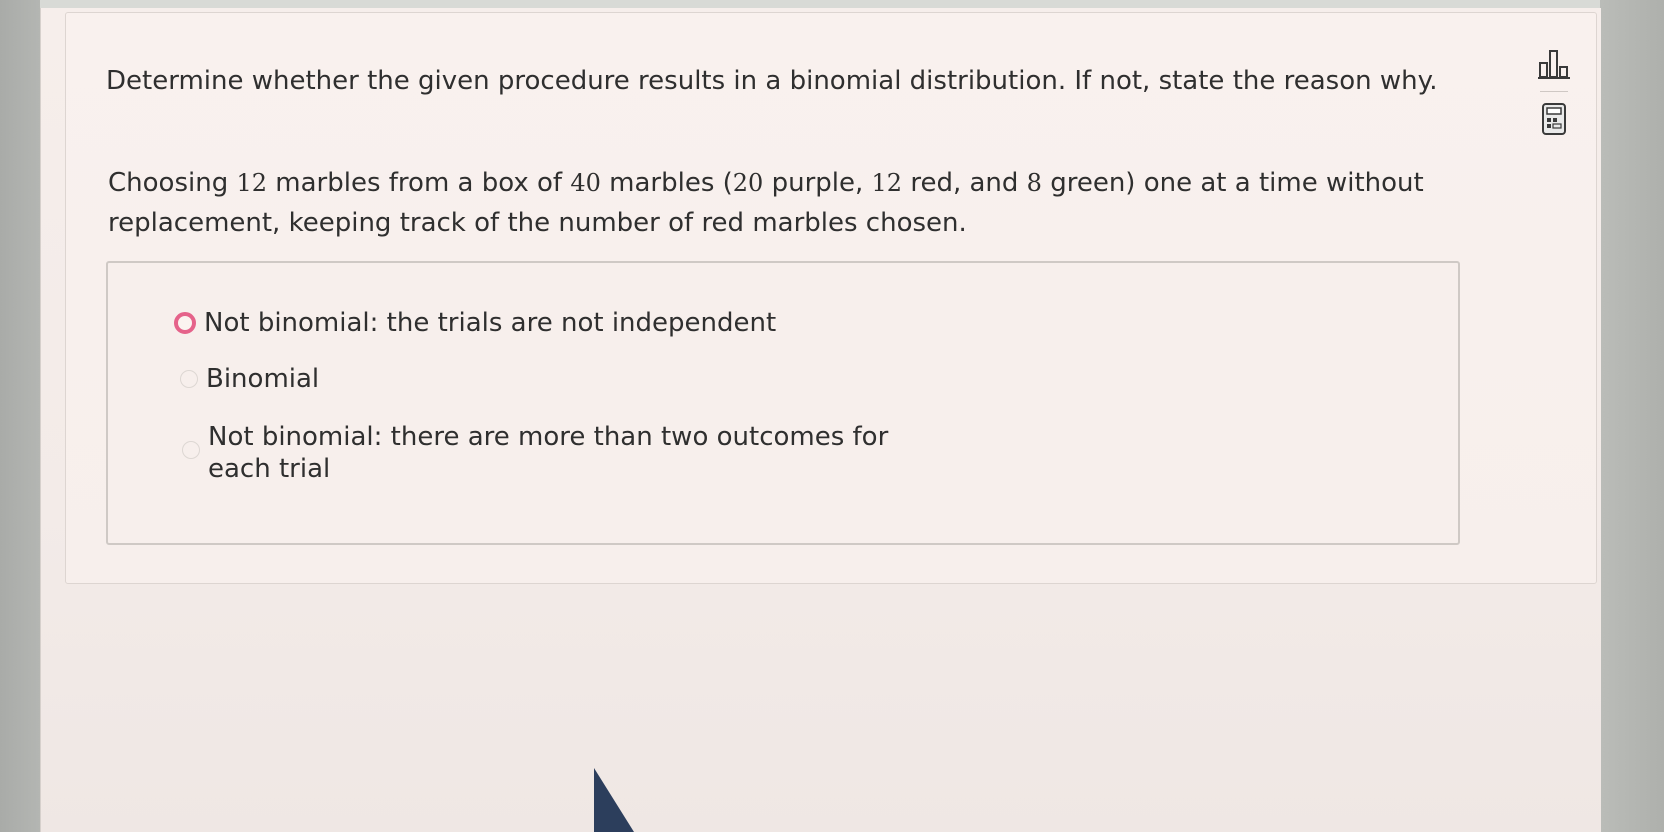 The width and height of the screenshot is (1664, 832). I want to click on total-marbles-value: 40, so click(585, 183).